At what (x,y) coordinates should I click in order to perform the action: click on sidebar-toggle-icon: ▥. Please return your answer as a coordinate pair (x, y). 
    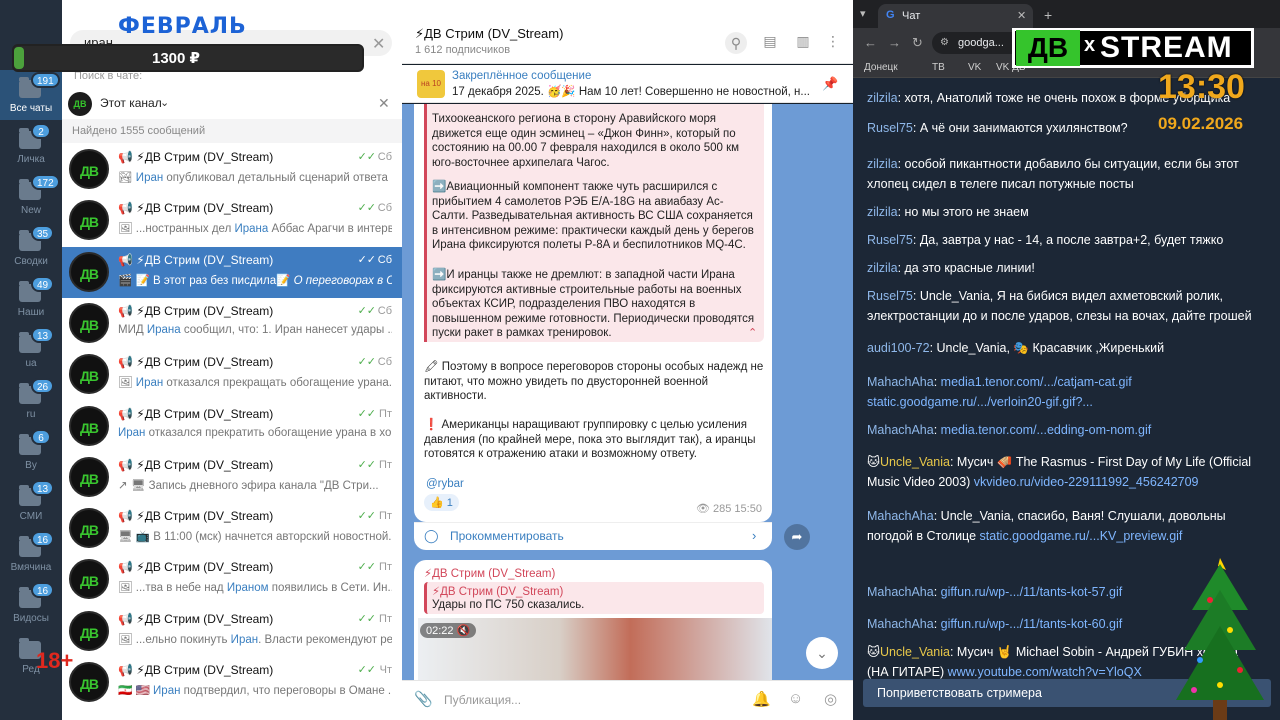
    Looking at the image, I should click on (803, 41).